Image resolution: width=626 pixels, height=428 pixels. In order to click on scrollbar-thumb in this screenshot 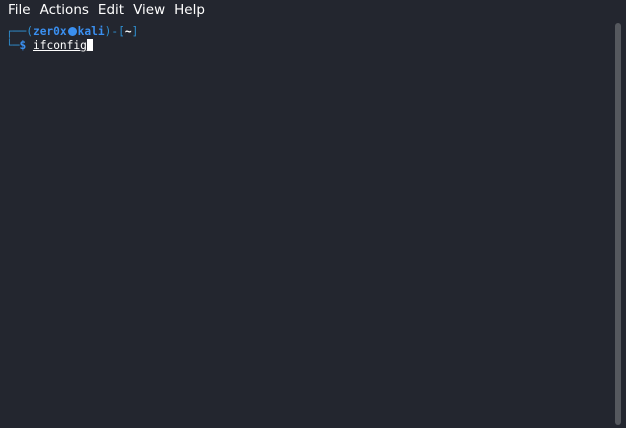, I will do `click(618, 224)`.